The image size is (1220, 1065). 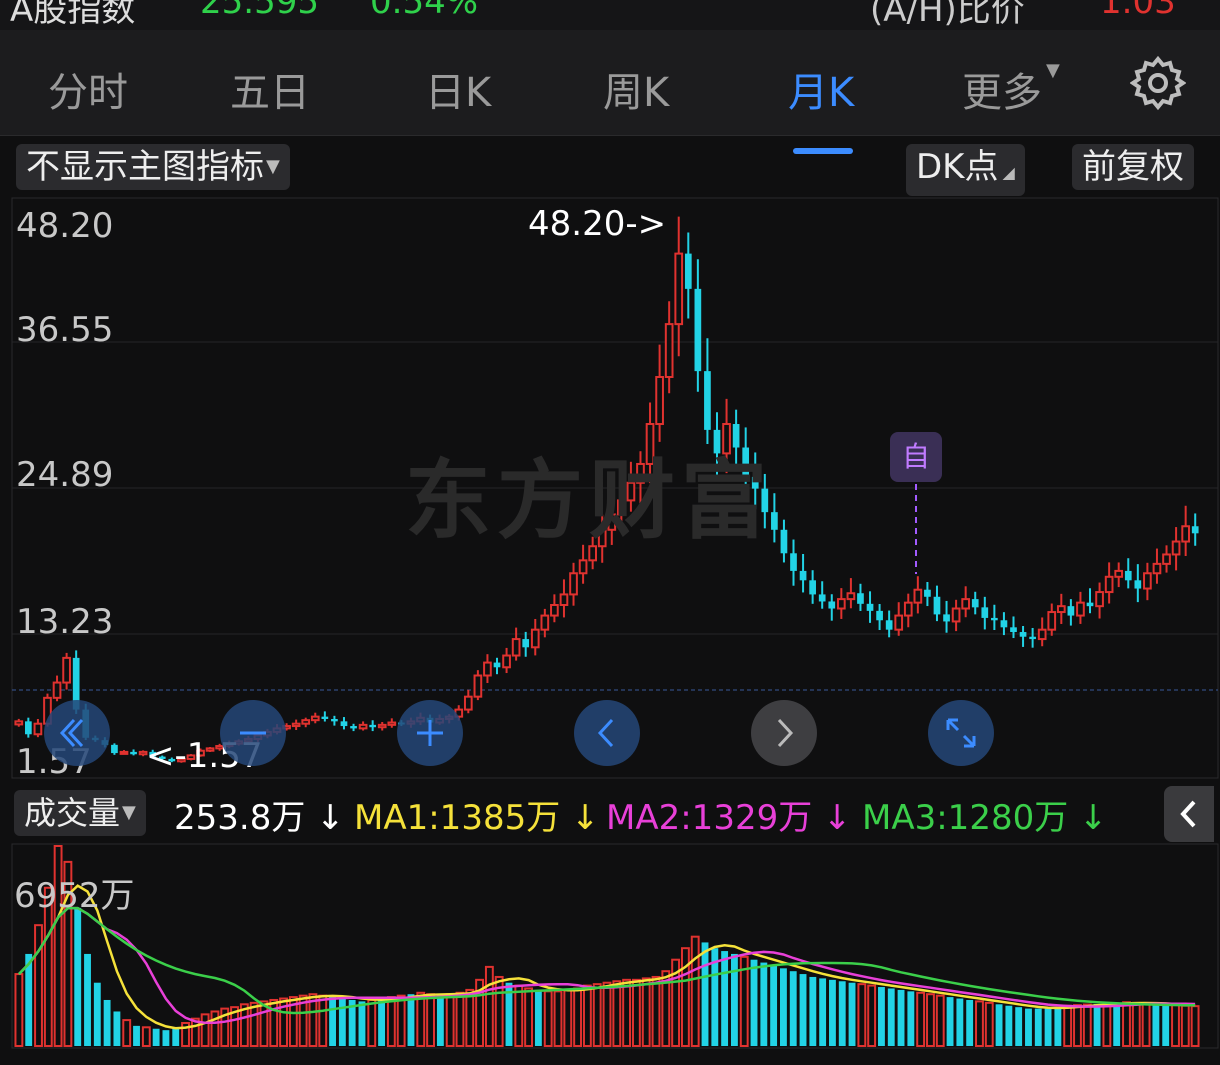 What do you see at coordinates (65, 475) in the screenshot?
I see `y-tick-label: 24.89` at bounding box center [65, 475].